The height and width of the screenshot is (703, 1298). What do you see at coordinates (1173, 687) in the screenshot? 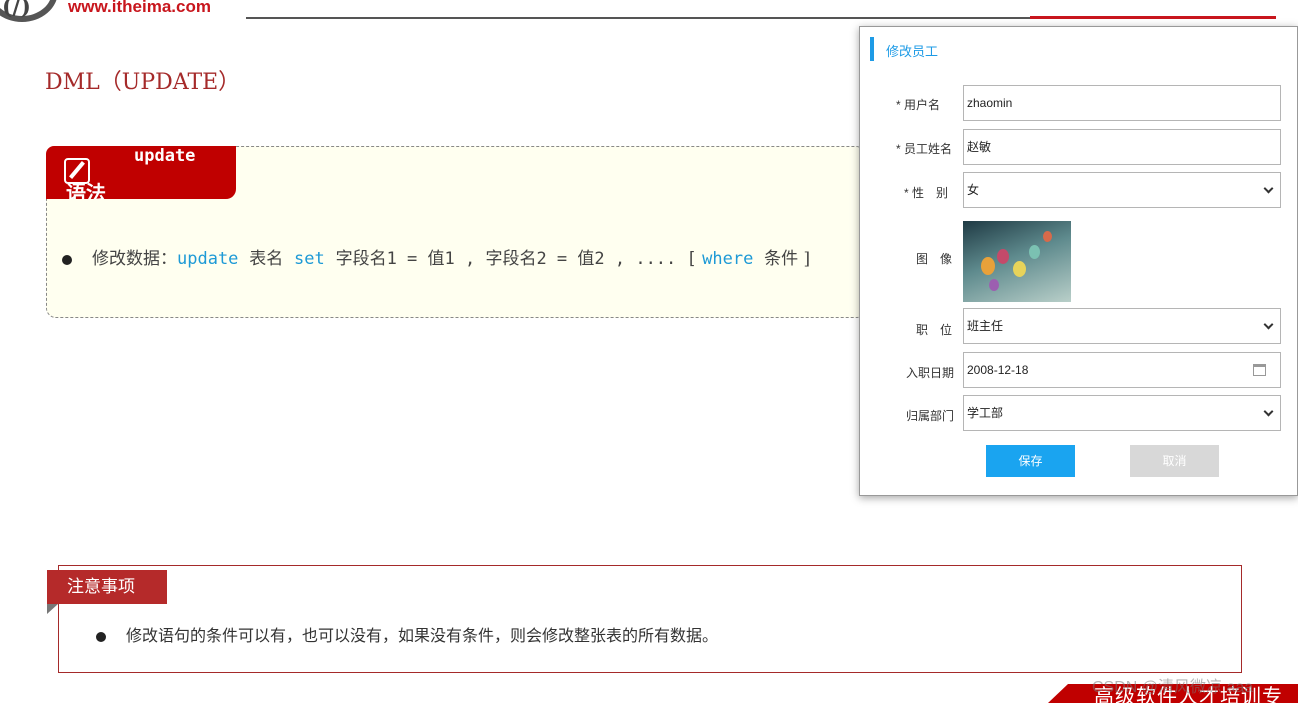
I see `csdn-watermark: CSDN @清风微凉 aaa` at bounding box center [1173, 687].